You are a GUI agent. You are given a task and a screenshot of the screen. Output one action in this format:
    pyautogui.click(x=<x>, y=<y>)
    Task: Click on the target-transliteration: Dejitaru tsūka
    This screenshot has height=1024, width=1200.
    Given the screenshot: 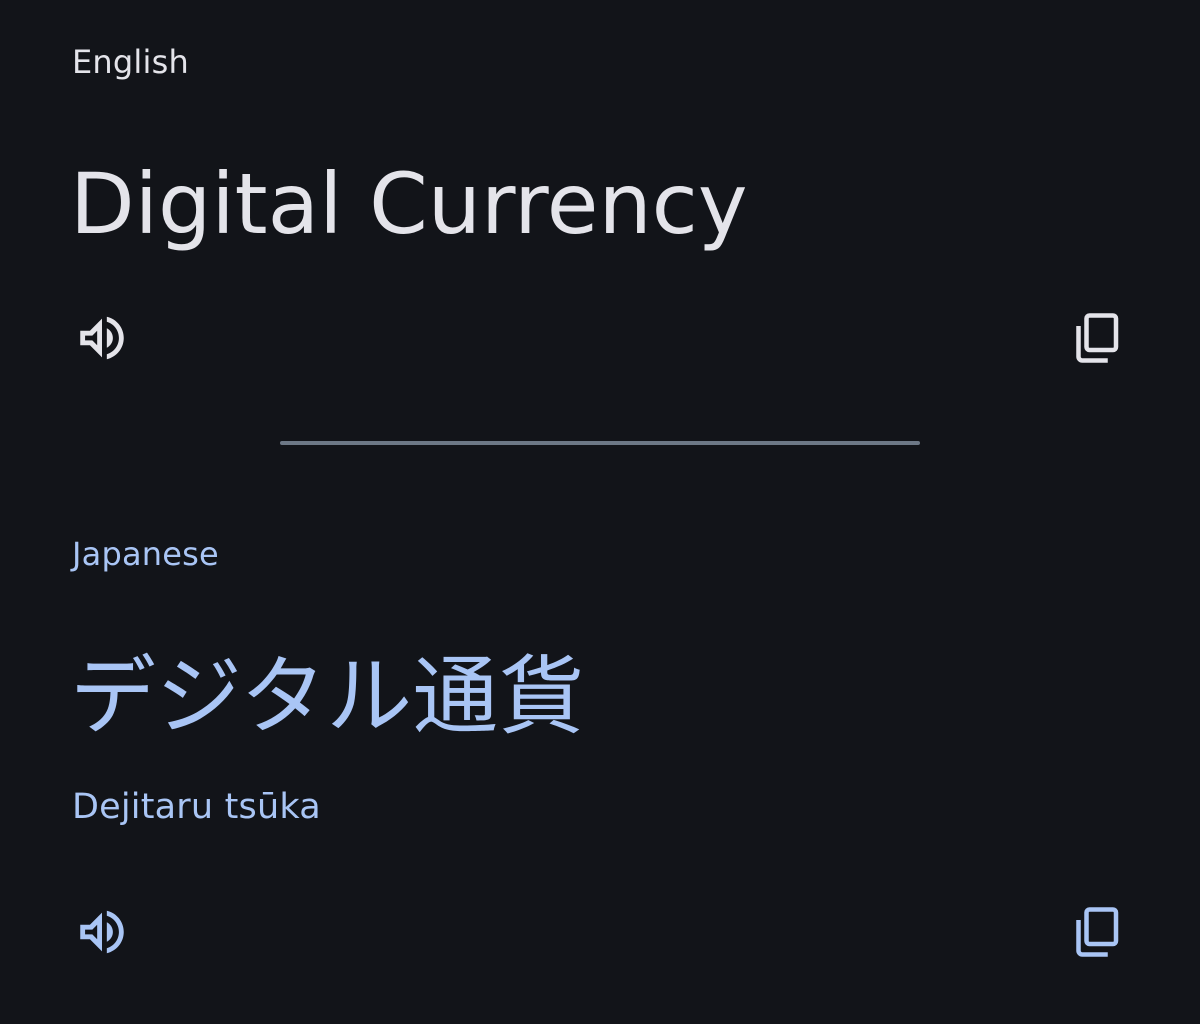 What is the action you would take?
    pyautogui.click(x=196, y=807)
    